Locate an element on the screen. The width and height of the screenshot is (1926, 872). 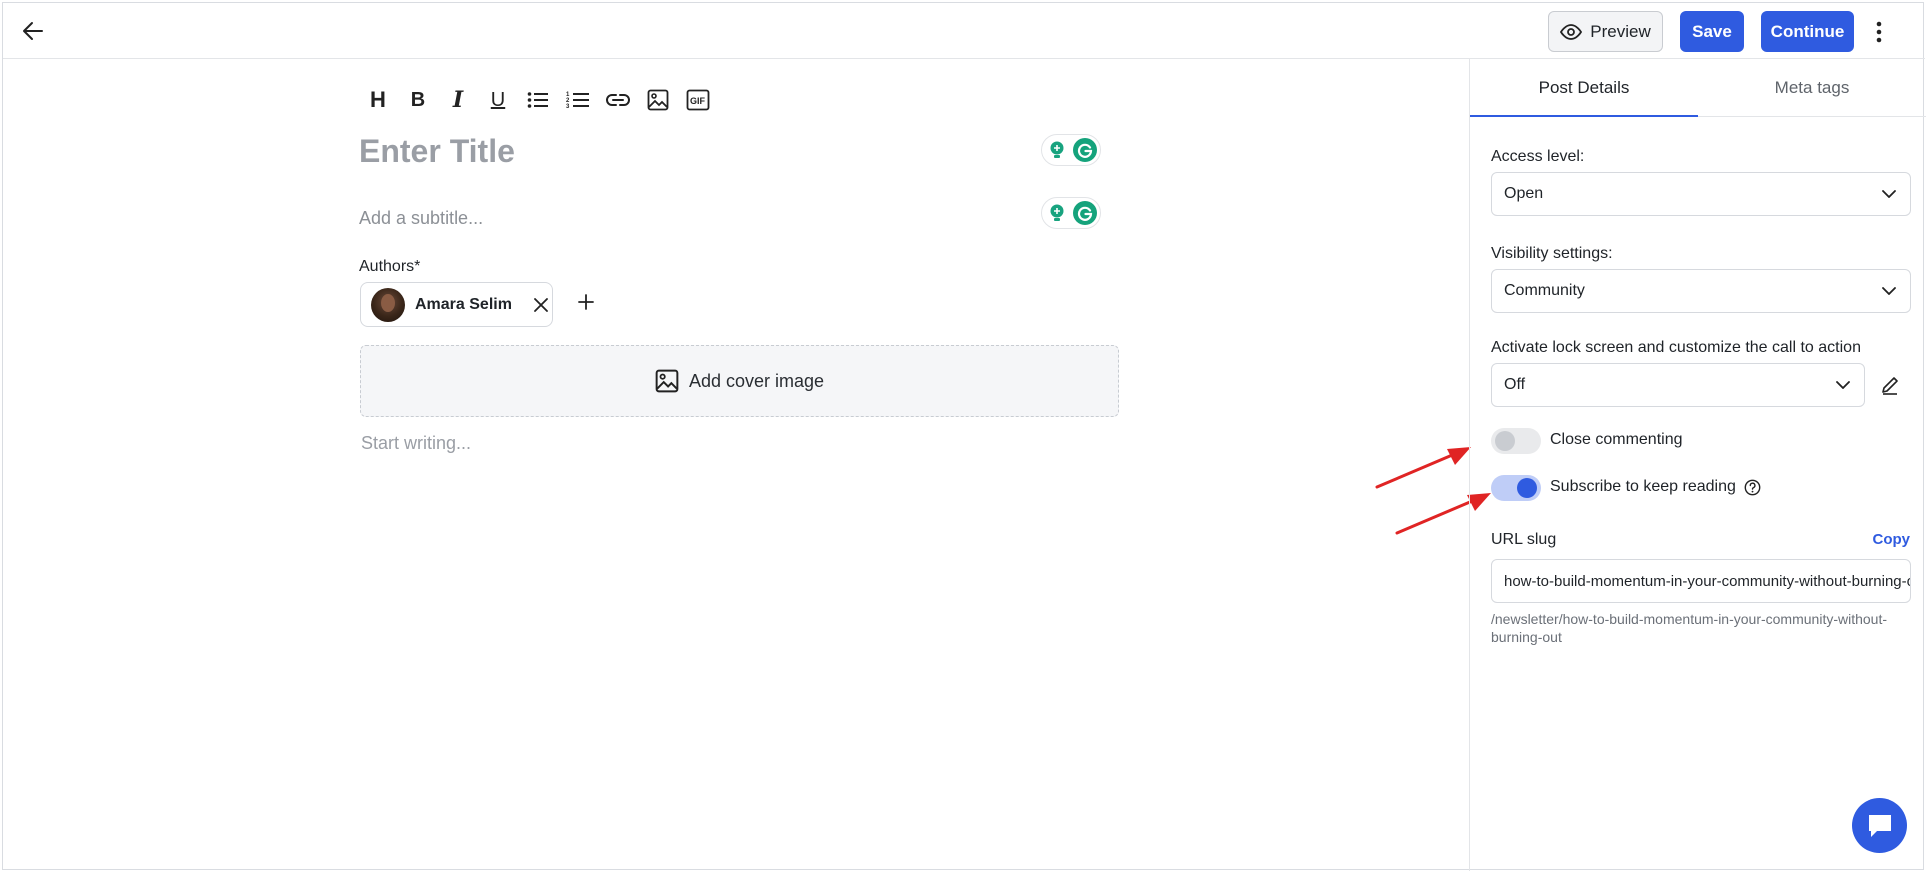
heading-button: H is located at coordinates (378, 100).